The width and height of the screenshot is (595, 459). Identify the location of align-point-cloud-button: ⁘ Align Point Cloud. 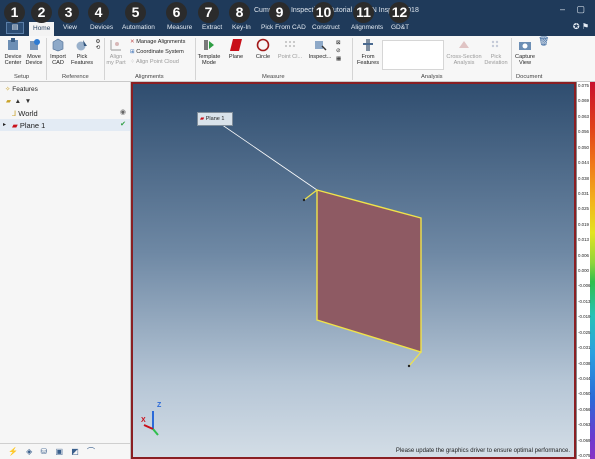
(154, 62).